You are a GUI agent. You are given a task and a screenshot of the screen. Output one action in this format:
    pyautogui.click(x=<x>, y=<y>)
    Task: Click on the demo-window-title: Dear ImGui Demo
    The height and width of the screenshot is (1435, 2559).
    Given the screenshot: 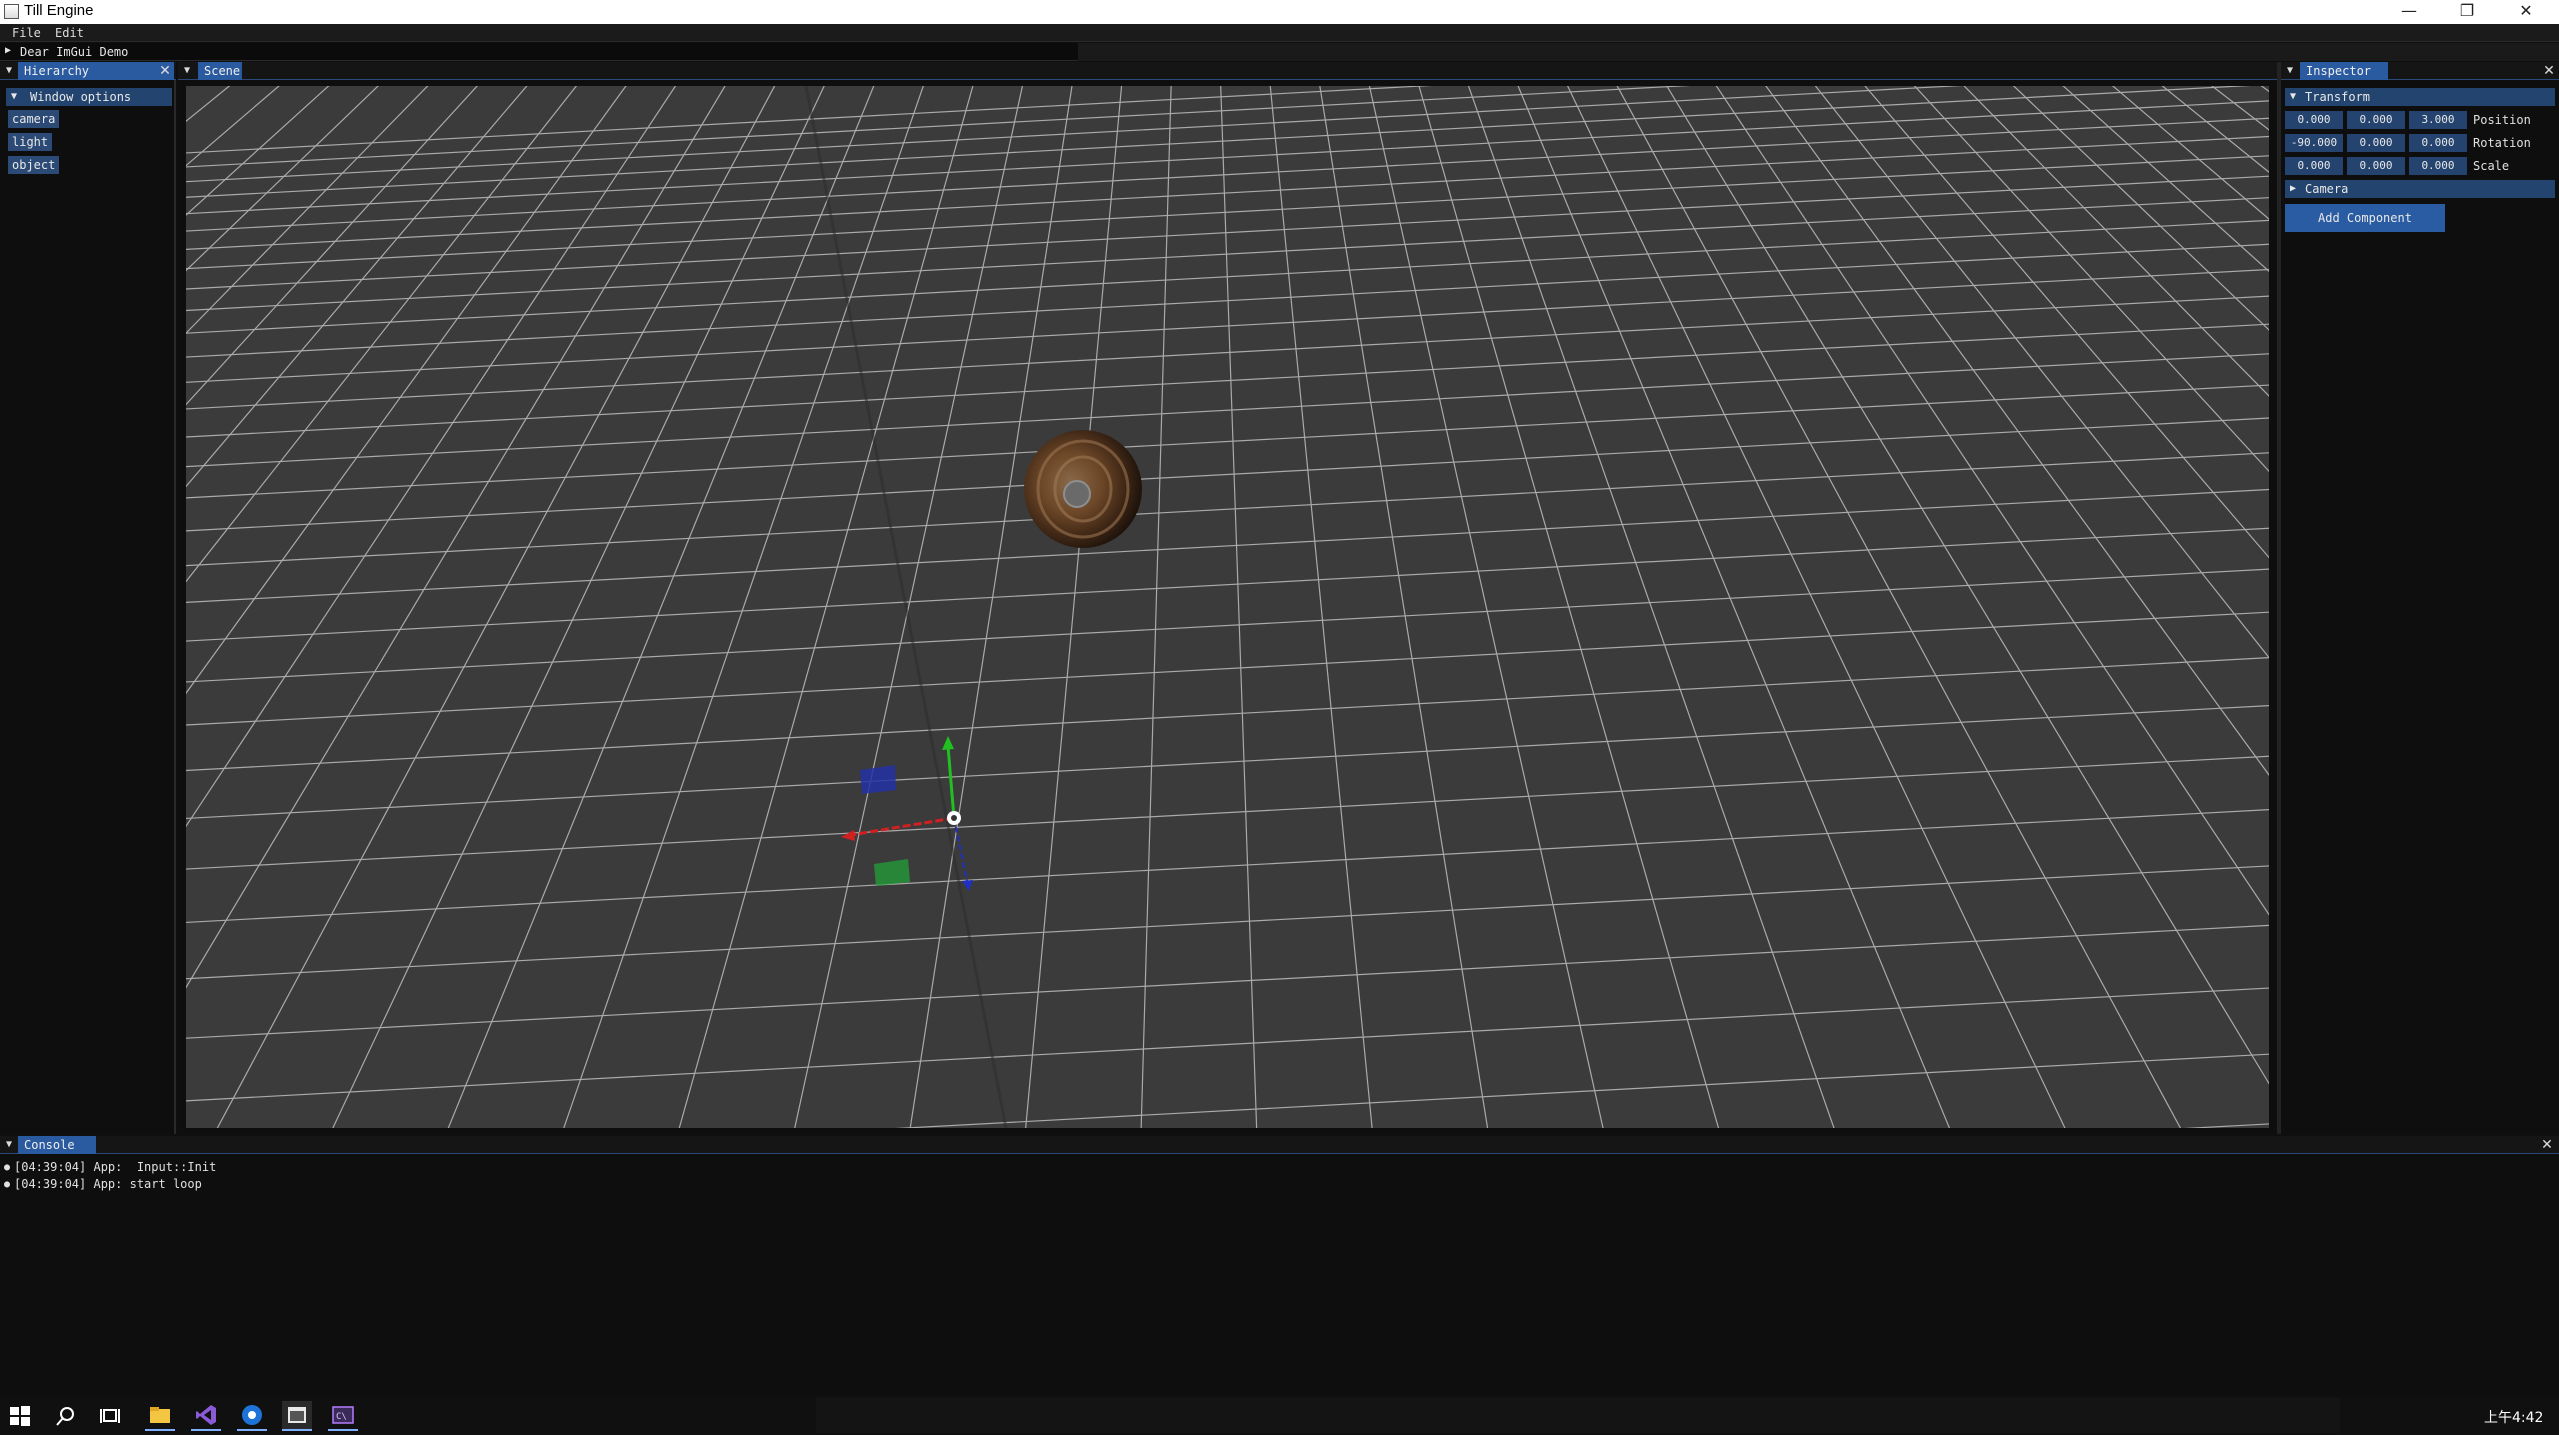 What is the action you would take?
    pyautogui.click(x=74, y=52)
    